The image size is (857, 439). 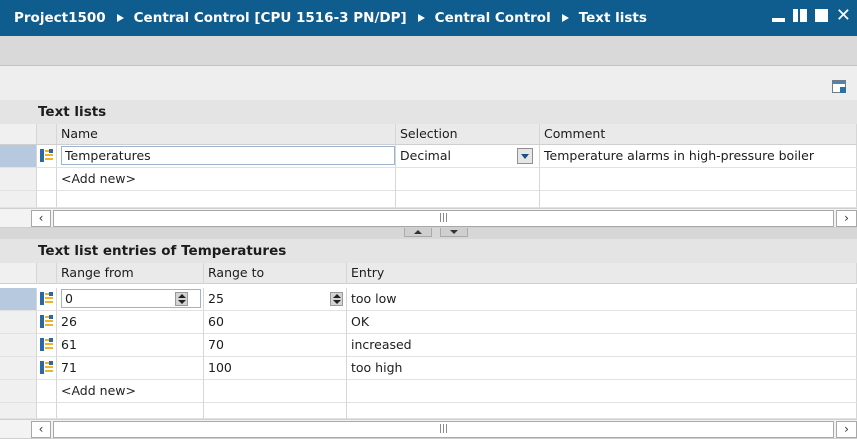 What do you see at coordinates (428, 251) in the screenshot?
I see `entries-title: Text list entries of Temperatures` at bounding box center [428, 251].